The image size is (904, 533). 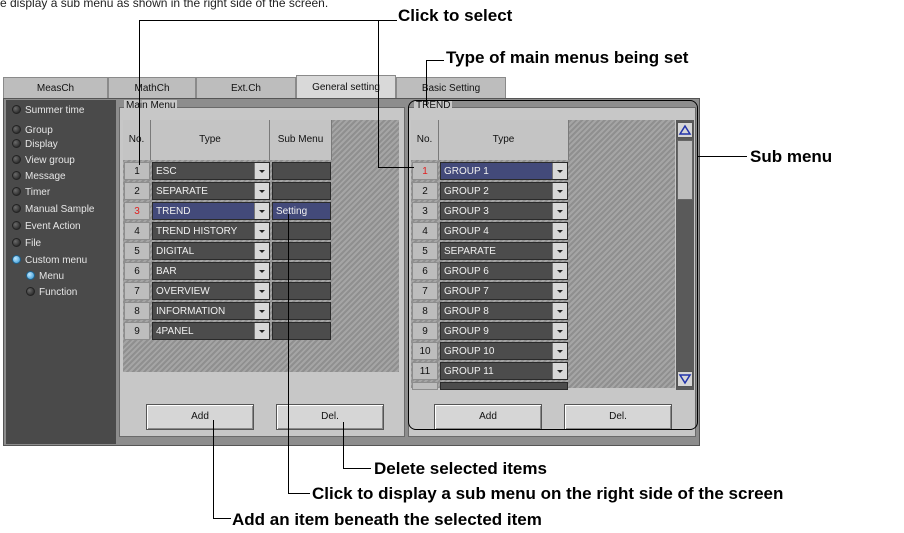 What do you see at coordinates (53, 209) in the screenshot?
I see `sidebar-item-manual-sample: Manual Sample` at bounding box center [53, 209].